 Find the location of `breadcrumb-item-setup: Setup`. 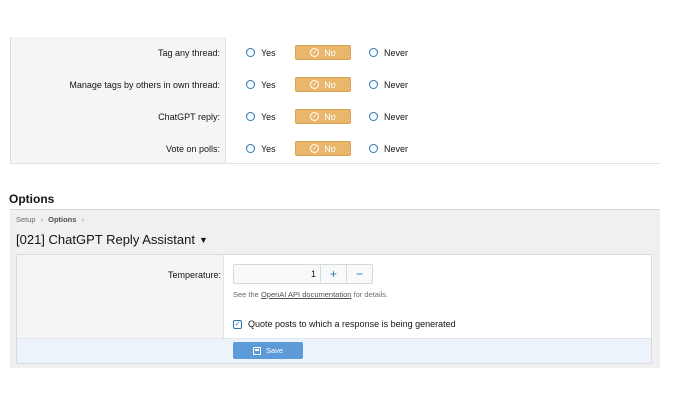

breadcrumb-item-setup: Setup is located at coordinates (26, 219).